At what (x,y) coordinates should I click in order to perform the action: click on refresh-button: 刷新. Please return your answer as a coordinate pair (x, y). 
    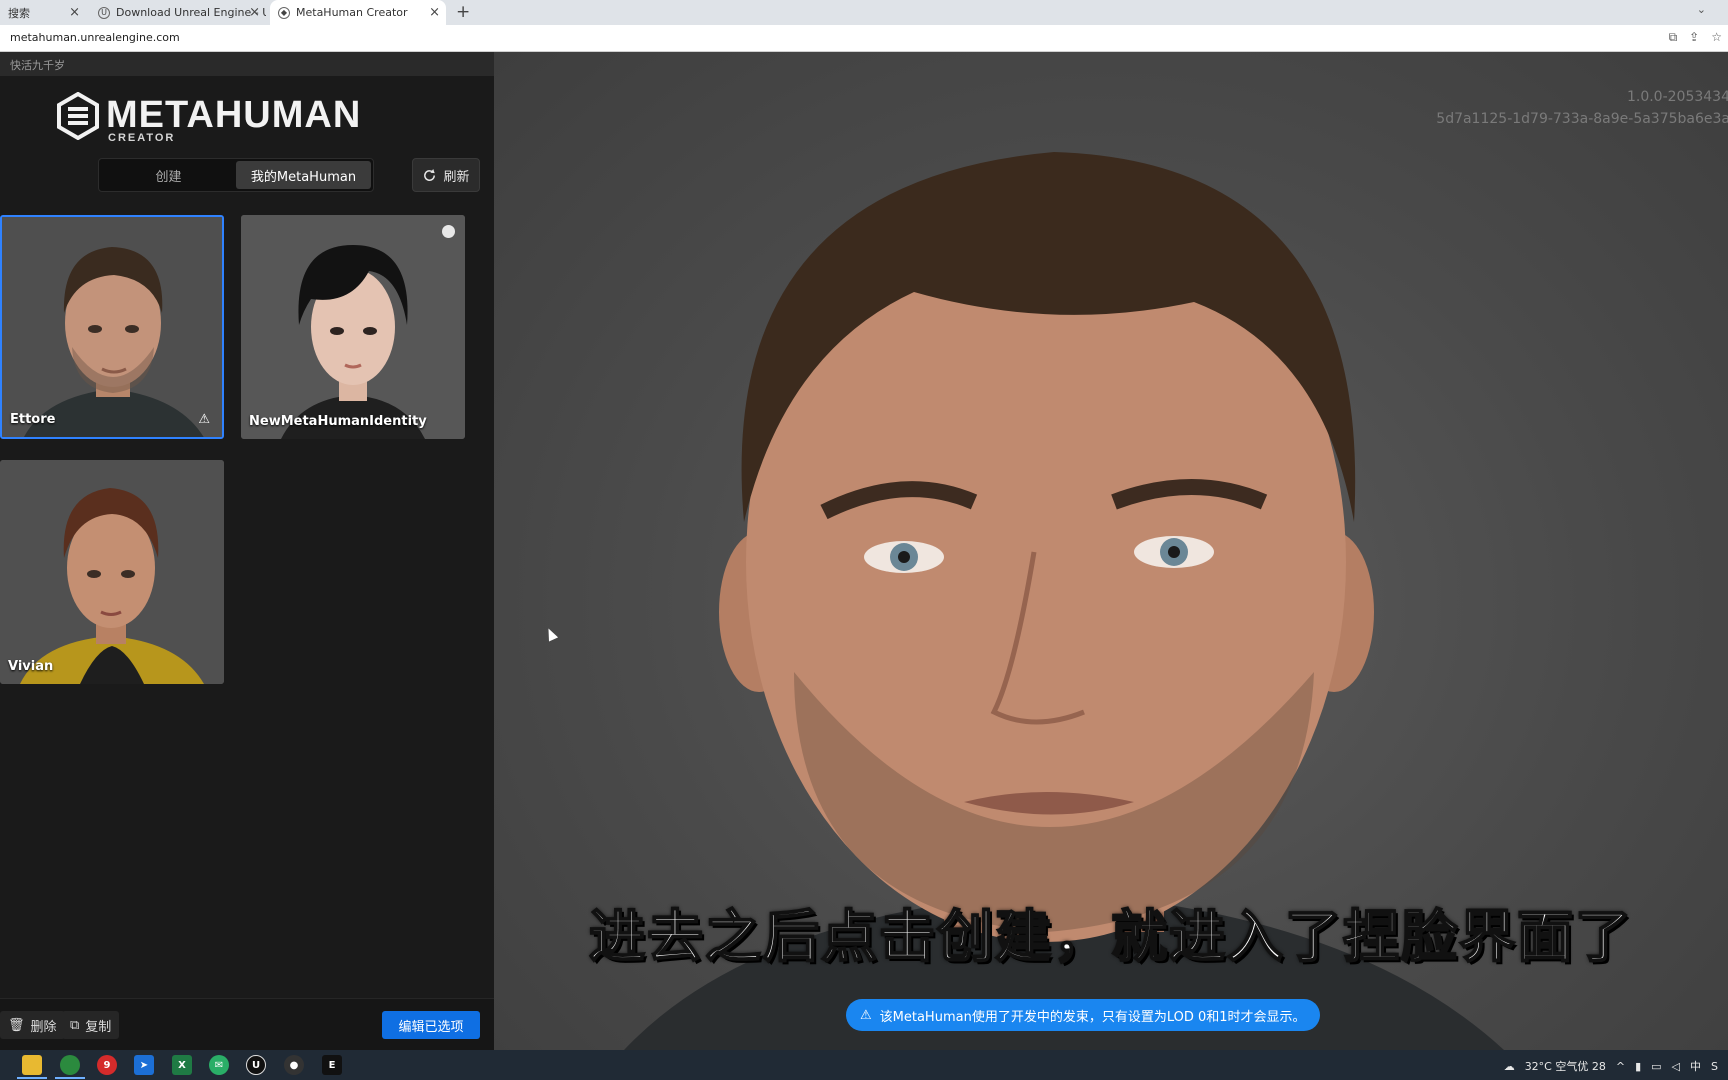
    Looking at the image, I should click on (446, 175).